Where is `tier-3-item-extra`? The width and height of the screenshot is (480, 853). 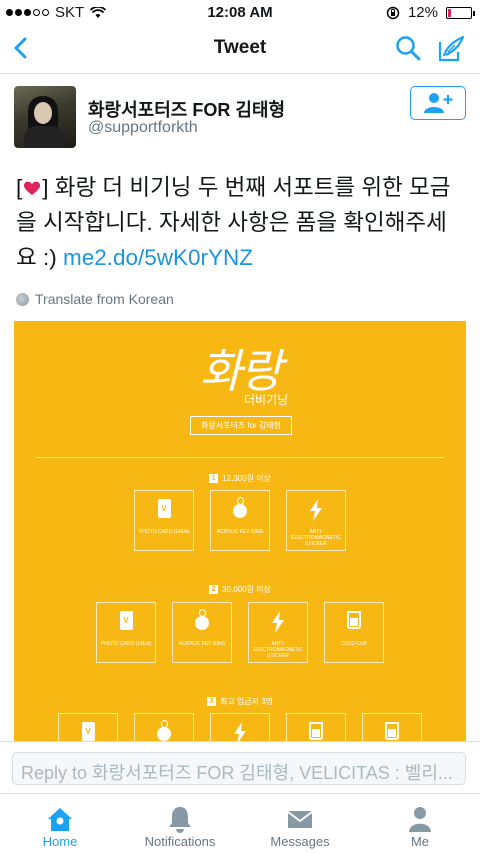
tier-3-item-extra is located at coordinates (392, 727).